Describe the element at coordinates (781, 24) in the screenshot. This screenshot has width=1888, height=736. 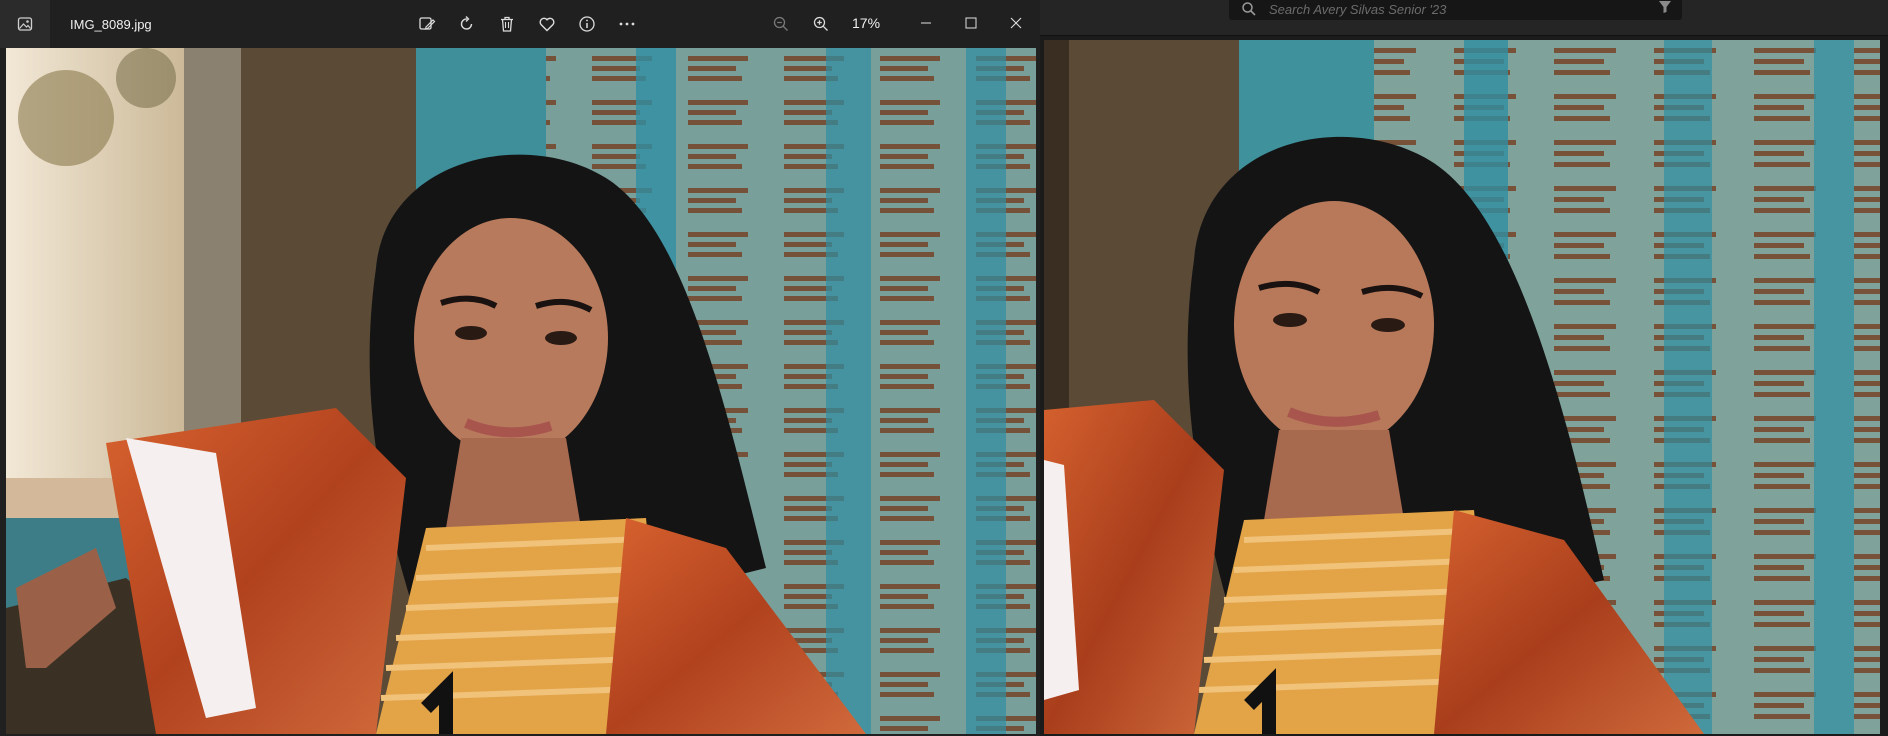
I see `zoom-out-icon` at that location.